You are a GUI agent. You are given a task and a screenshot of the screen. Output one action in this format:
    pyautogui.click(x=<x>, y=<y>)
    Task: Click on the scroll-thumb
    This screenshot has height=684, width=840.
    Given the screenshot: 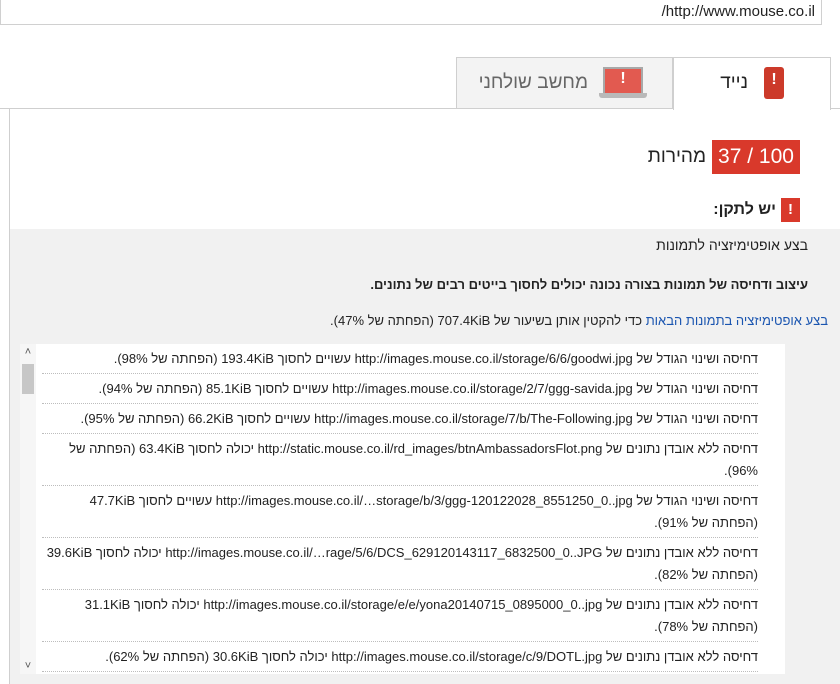 What is the action you would take?
    pyautogui.click(x=28, y=379)
    